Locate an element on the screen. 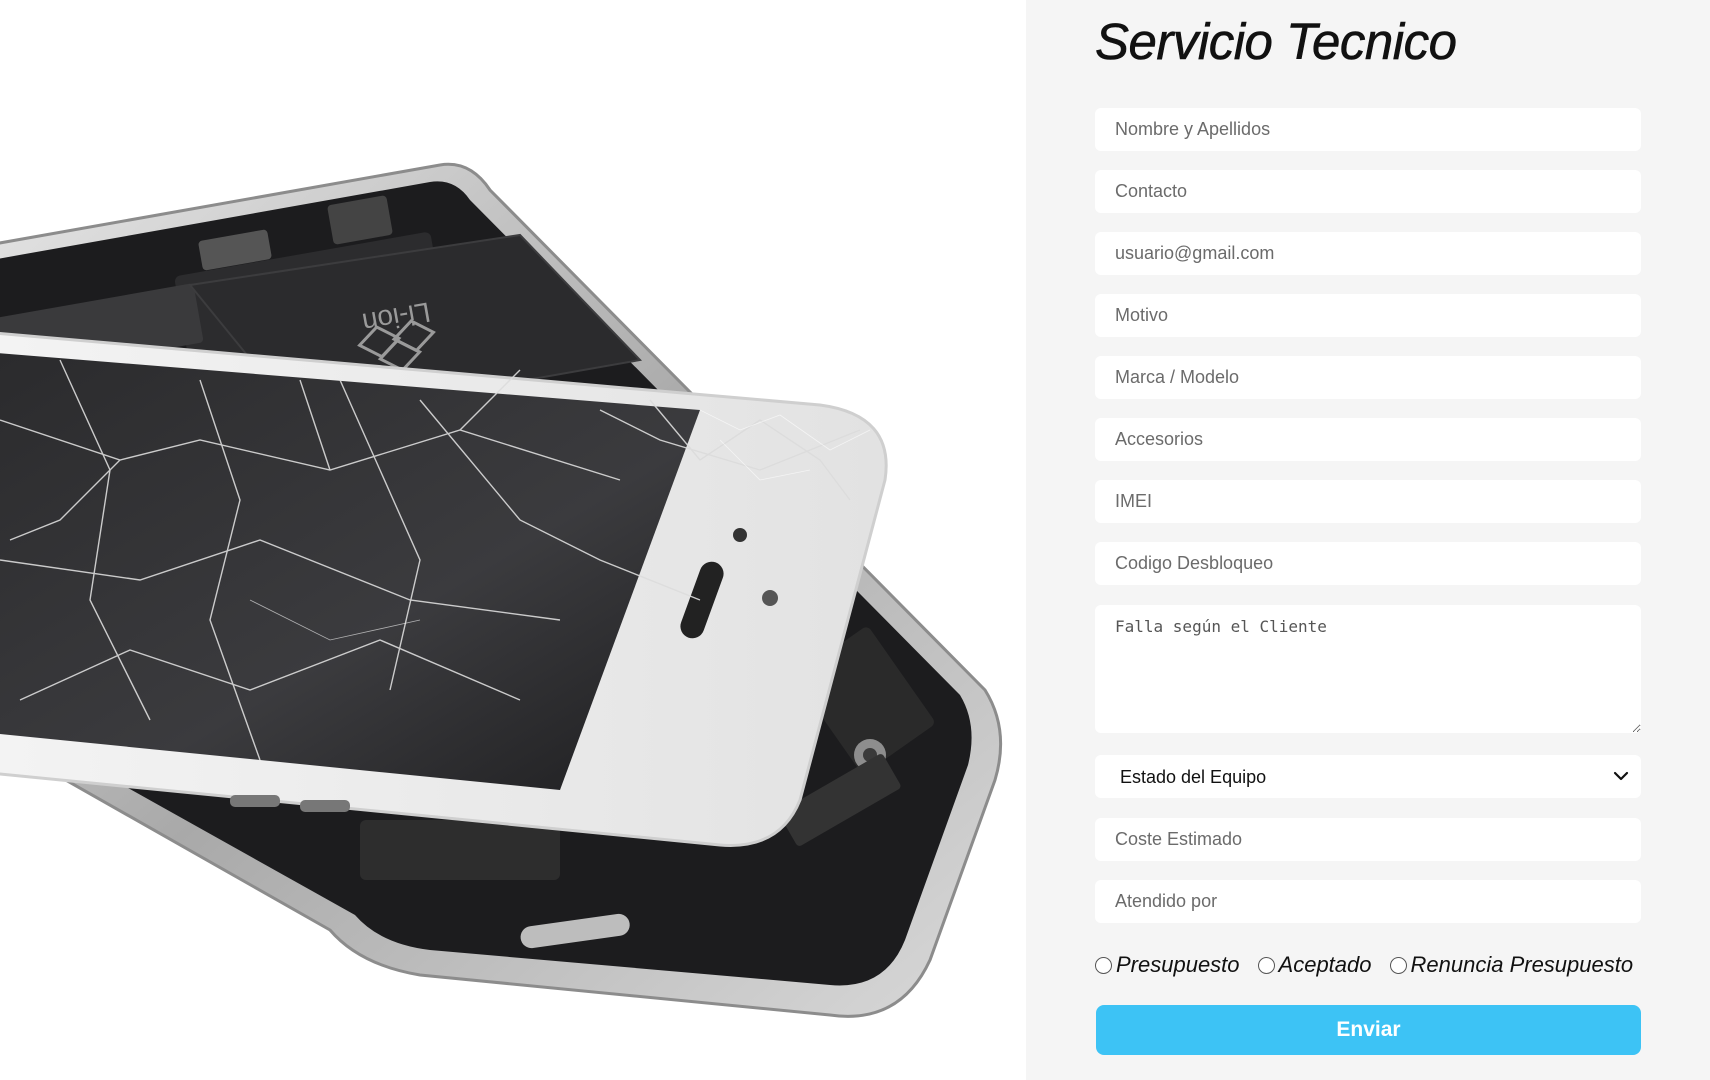  brand-model-field is located at coordinates (1368, 377).